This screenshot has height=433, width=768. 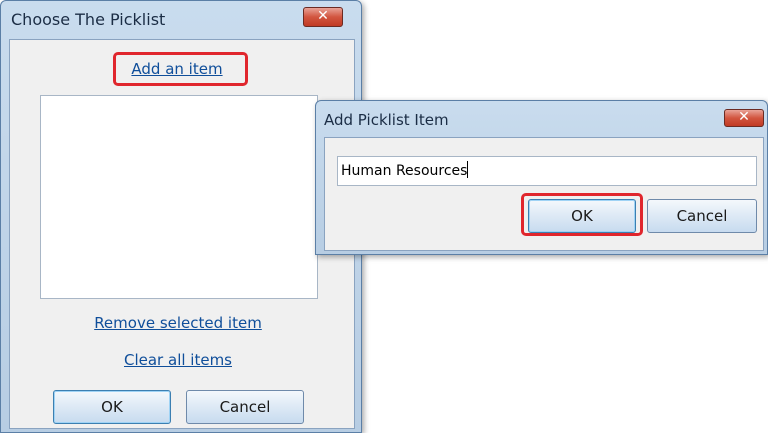 I want to click on dialog-title: Add Picklist Item, so click(x=386, y=120).